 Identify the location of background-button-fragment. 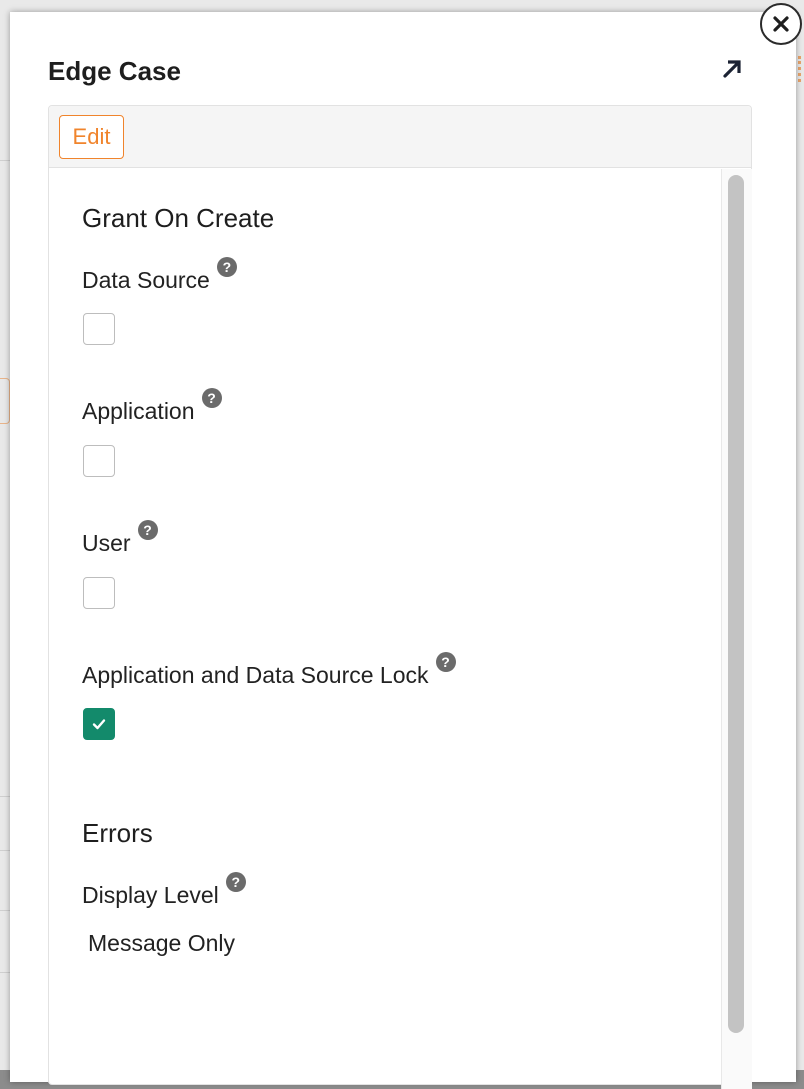
(5, 401).